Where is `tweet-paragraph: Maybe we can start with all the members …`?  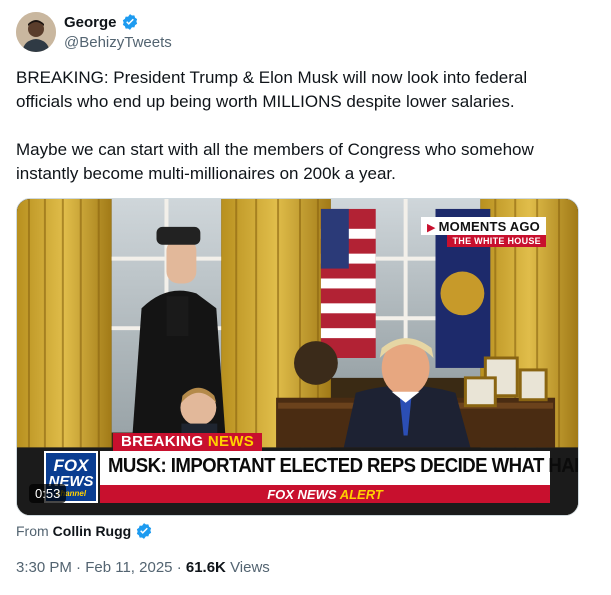
tweet-paragraph: Maybe we can start with all the members … is located at coordinates (275, 161).